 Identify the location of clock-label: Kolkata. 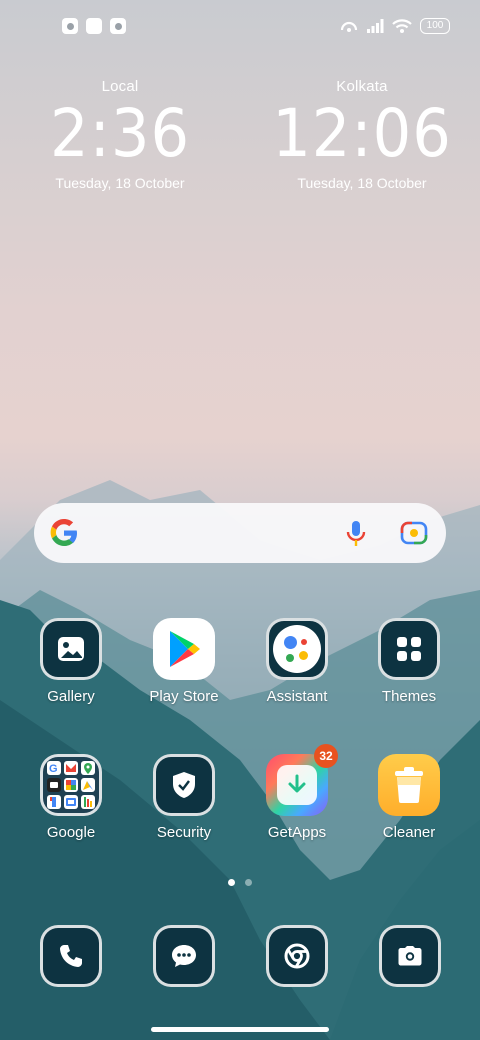
(362, 86).